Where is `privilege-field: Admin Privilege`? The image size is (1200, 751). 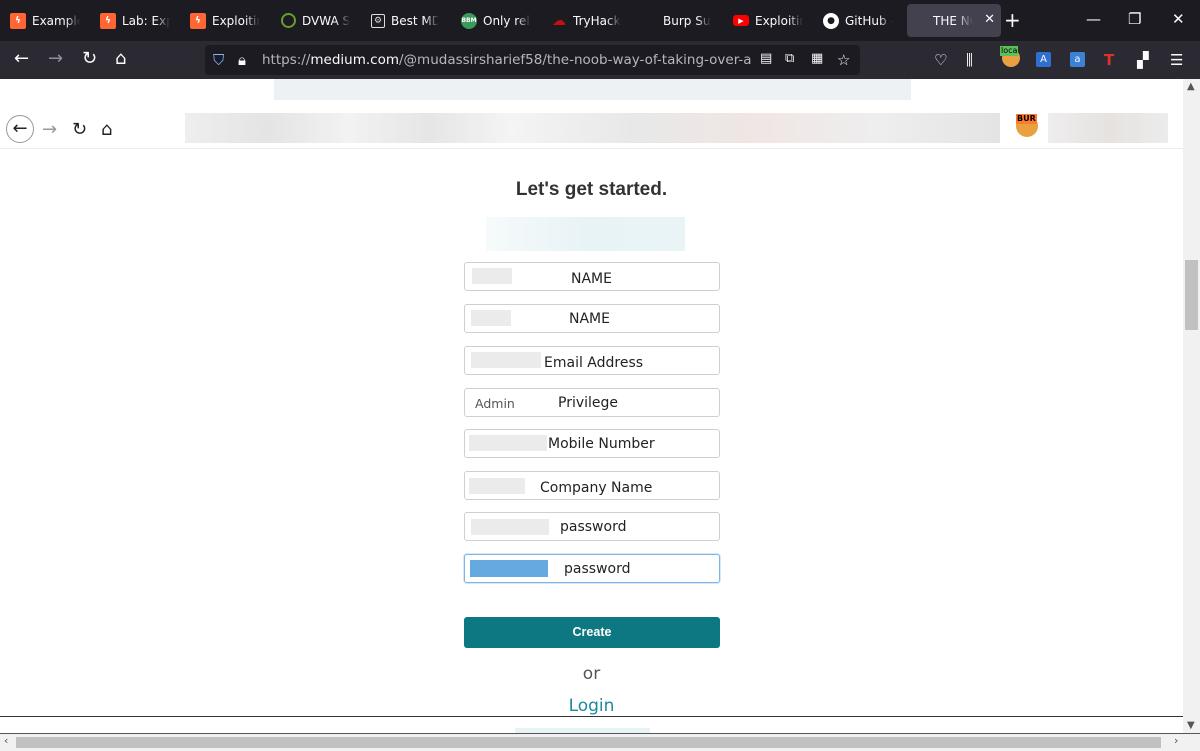 privilege-field: Admin Privilege is located at coordinates (592, 402).